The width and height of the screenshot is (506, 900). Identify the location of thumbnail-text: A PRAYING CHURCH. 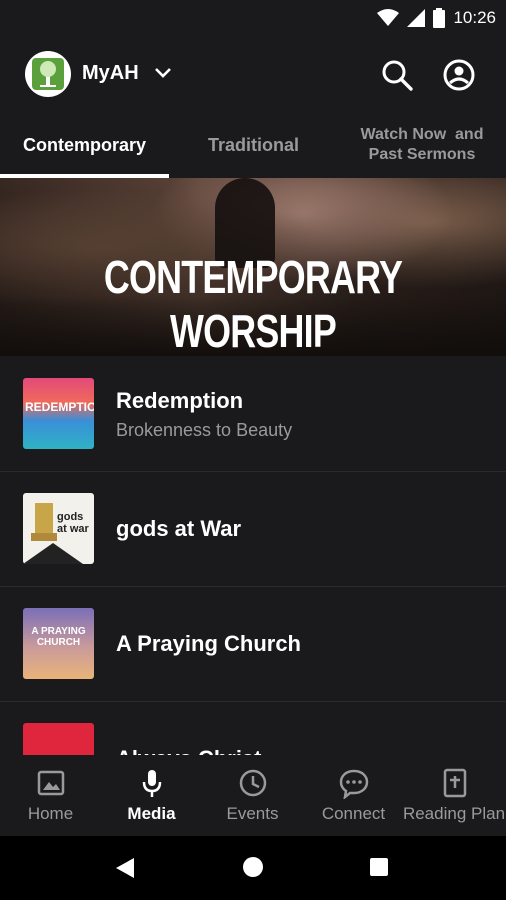
(58, 637).